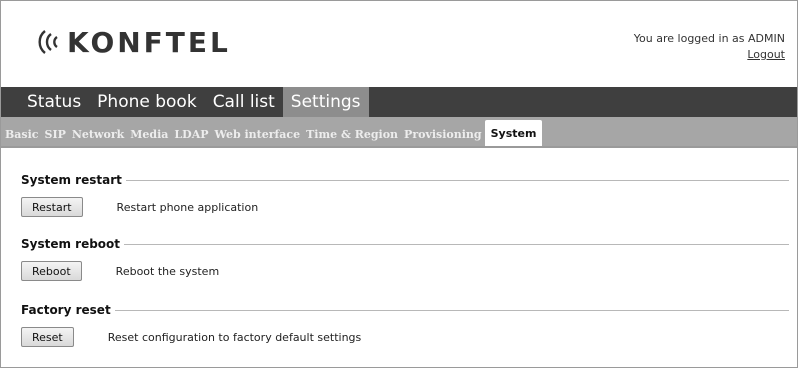 This screenshot has height=368, width=798. What do you see at coordinates (54, 102) in the screenshot?
I see `tab-status: Status` at bounding box center [54, 102].